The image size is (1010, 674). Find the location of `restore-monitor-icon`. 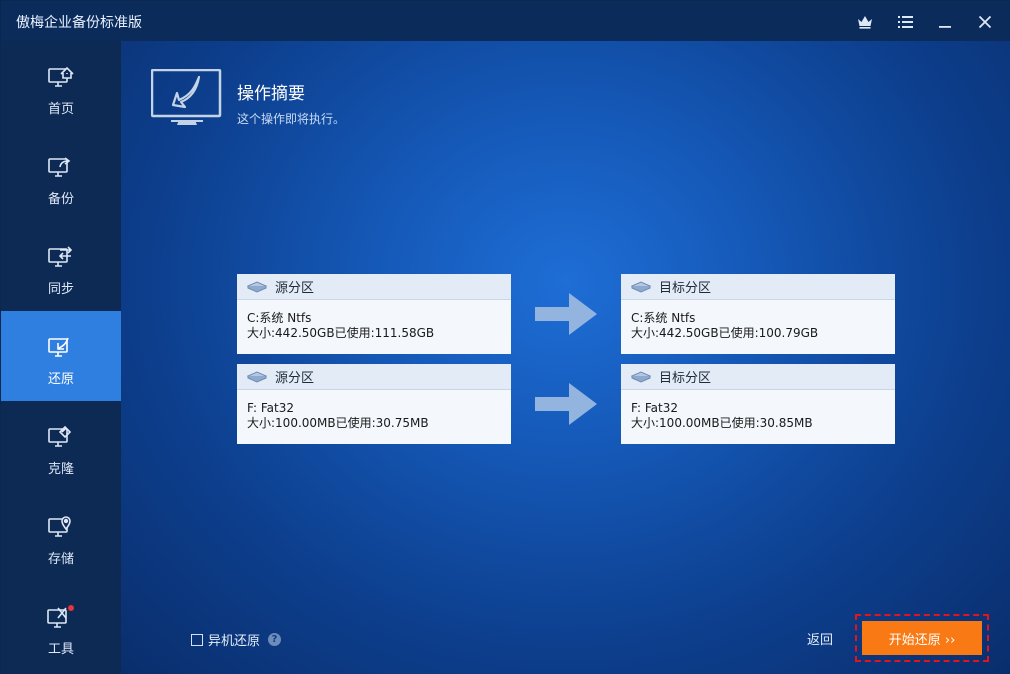

restore-monitor-icon is located at coordinates (61, 347).